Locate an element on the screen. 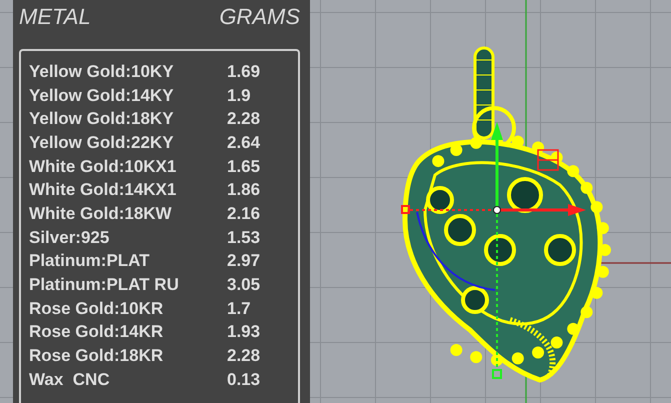 The image size is (671, 403). weight-value: 1.7 is located at coordinates (239, 308).